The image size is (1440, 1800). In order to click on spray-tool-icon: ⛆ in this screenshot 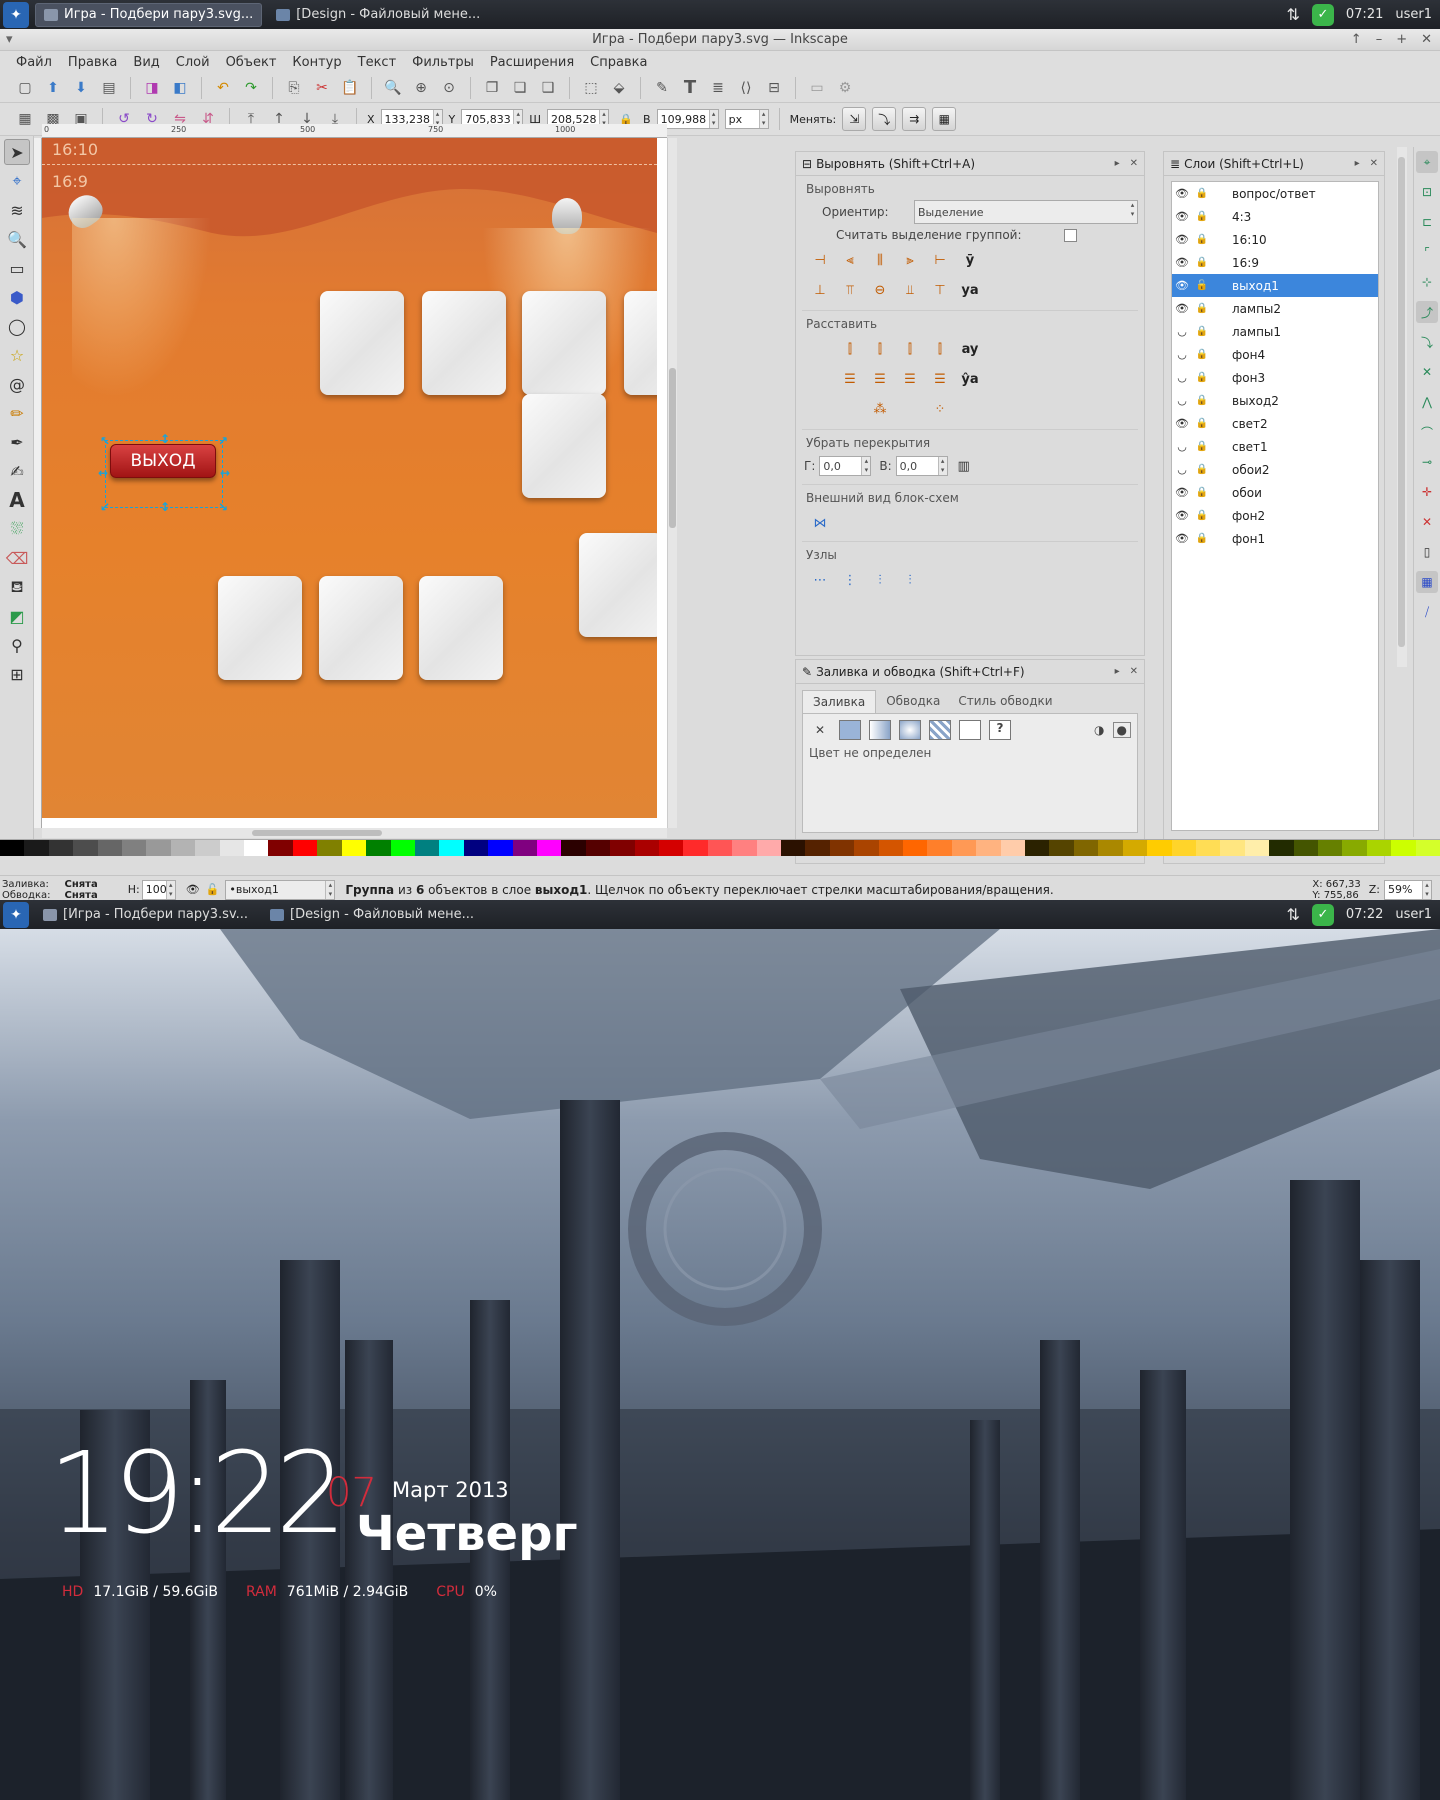, I will do `click(17, 529)`.